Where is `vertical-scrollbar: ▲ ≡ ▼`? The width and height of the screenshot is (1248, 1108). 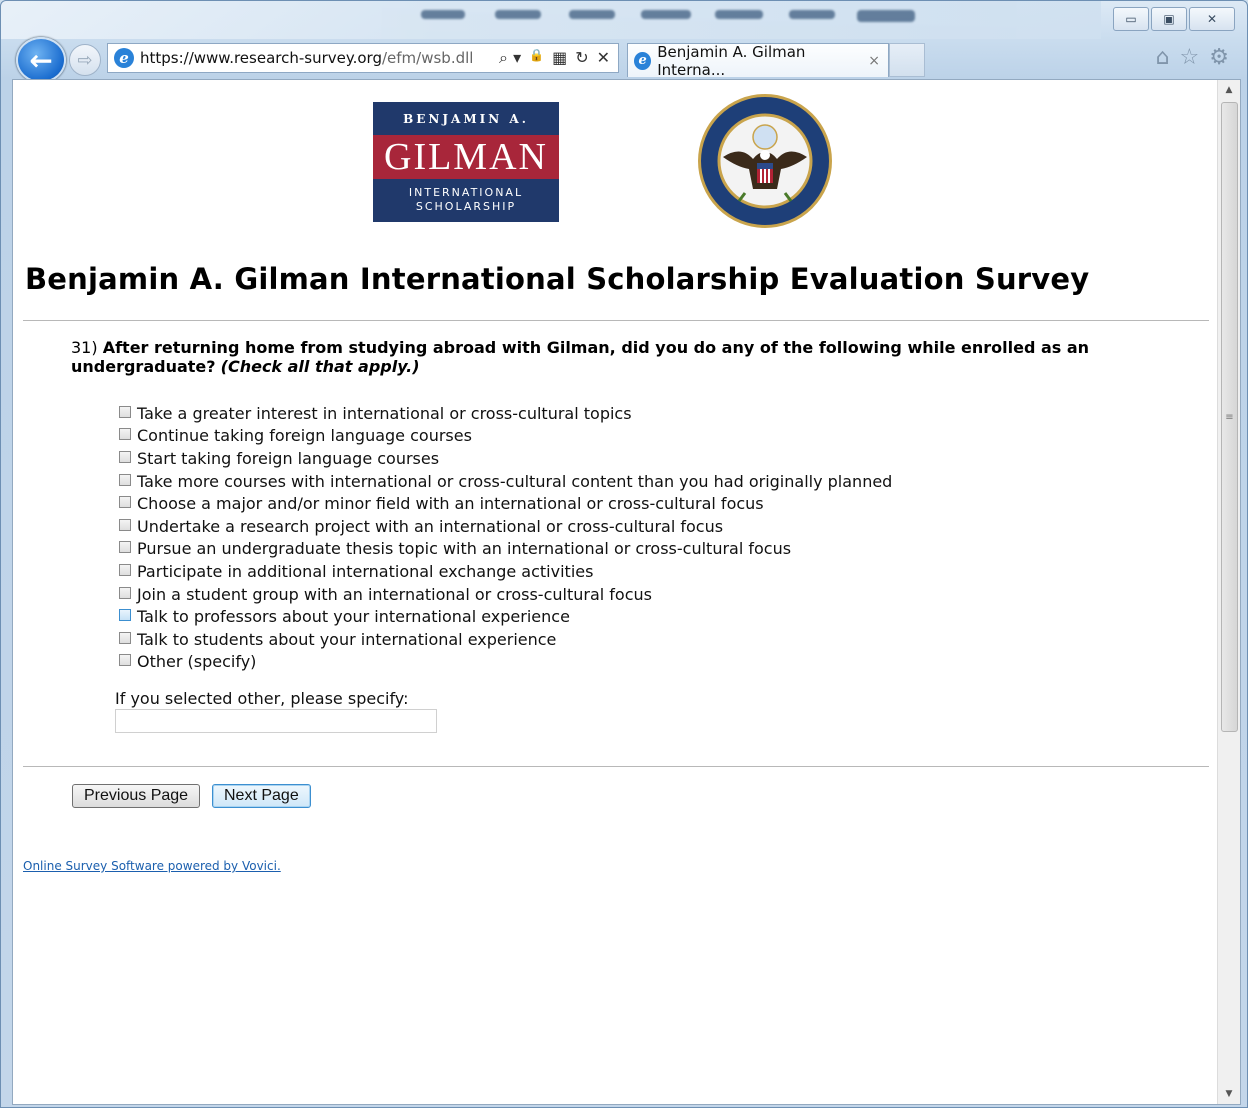
vertical-scrollbar: ▲ ≡ ▼ is located at coordinates (1228, 592).